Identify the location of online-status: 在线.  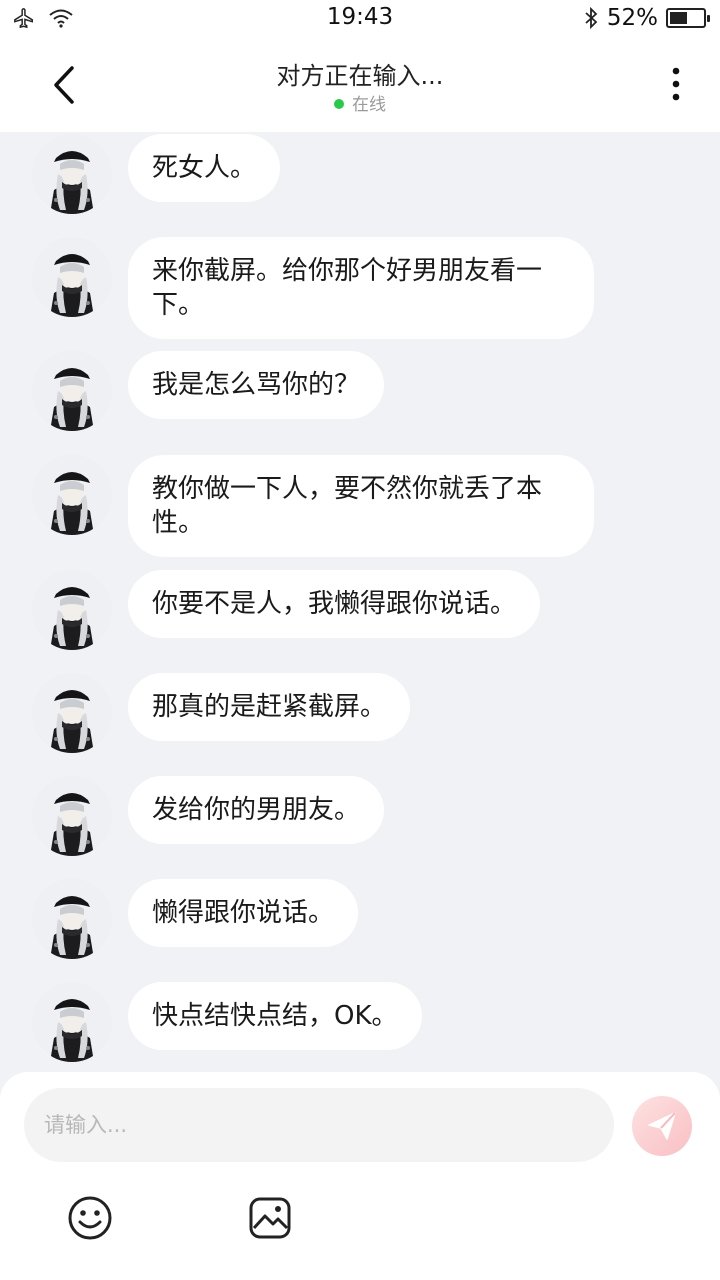
(360, 102).